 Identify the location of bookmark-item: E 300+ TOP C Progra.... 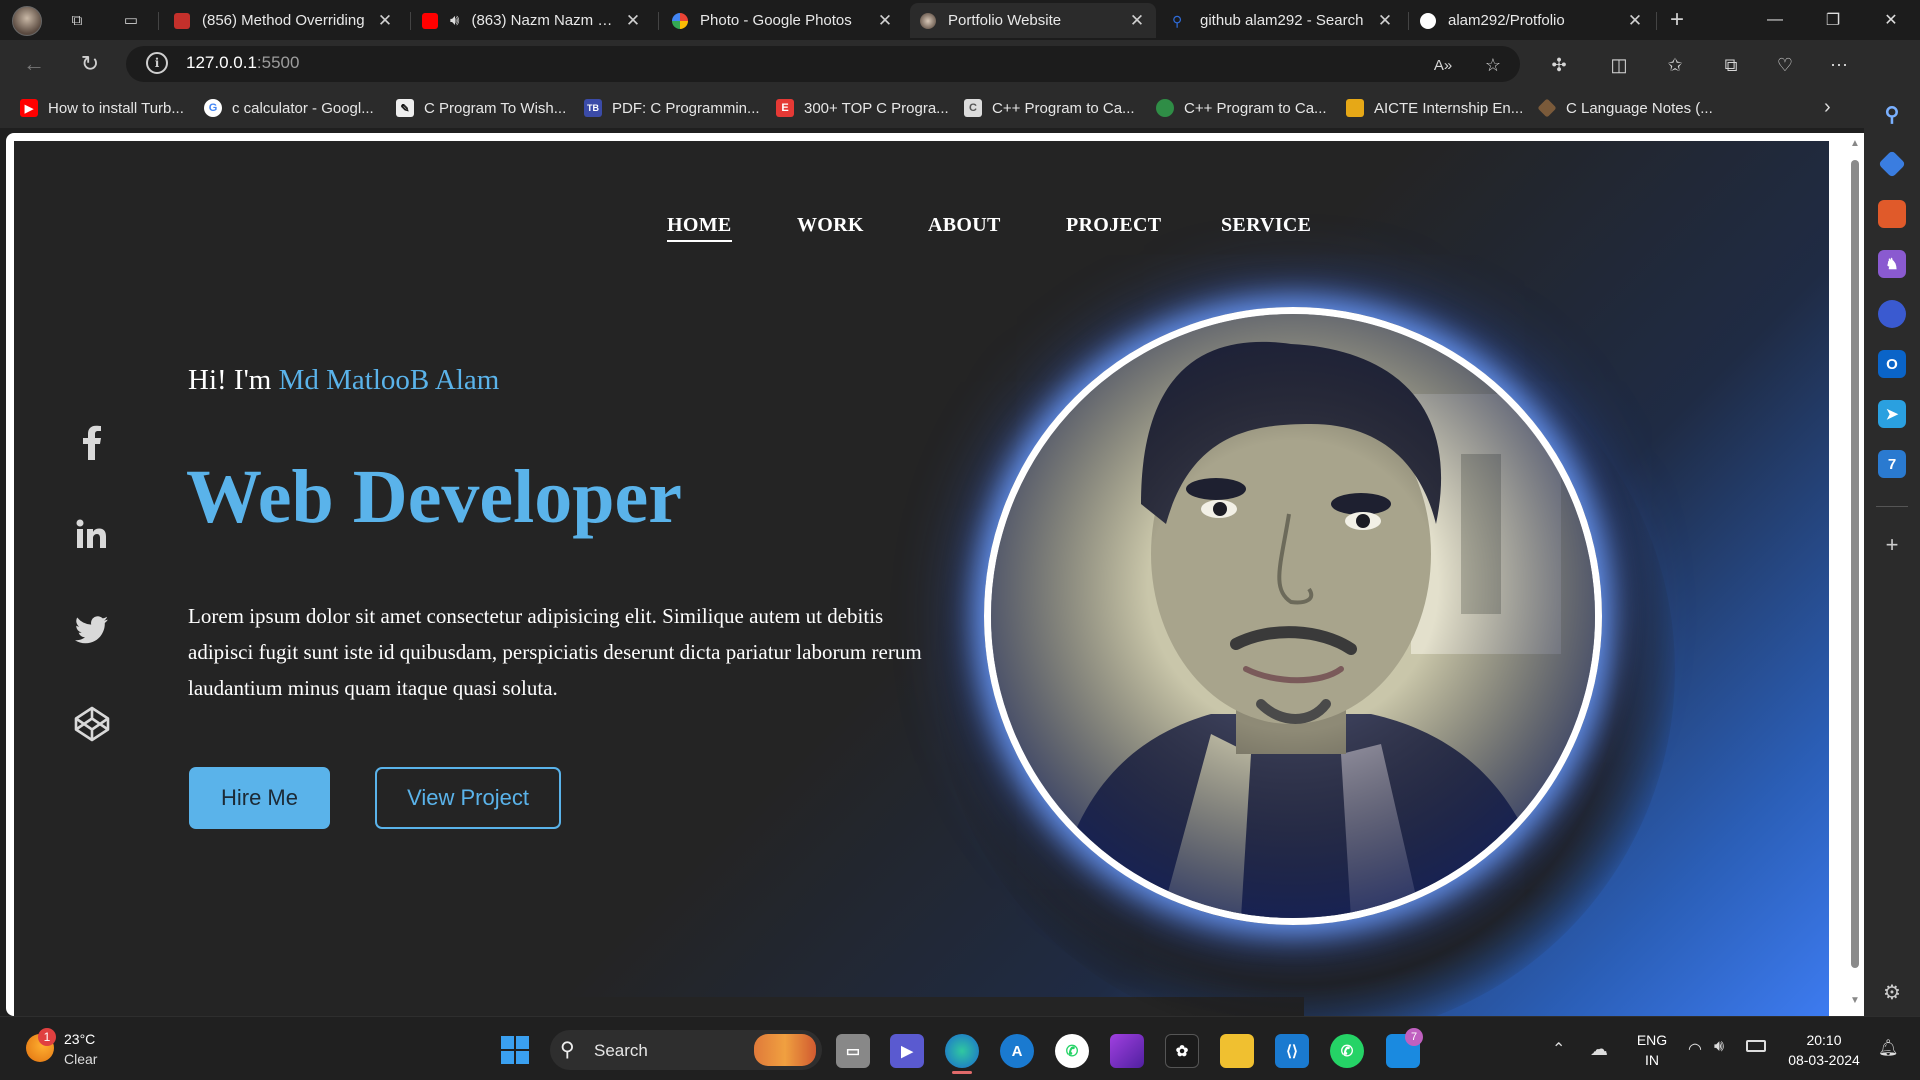
(862, 108).